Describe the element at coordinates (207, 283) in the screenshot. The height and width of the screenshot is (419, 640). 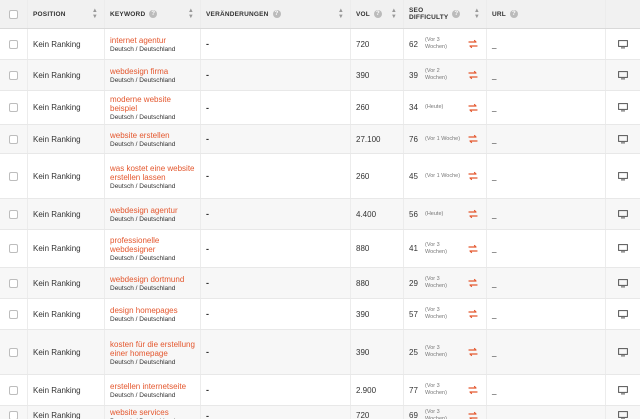
I see `change-value: -` at that location.